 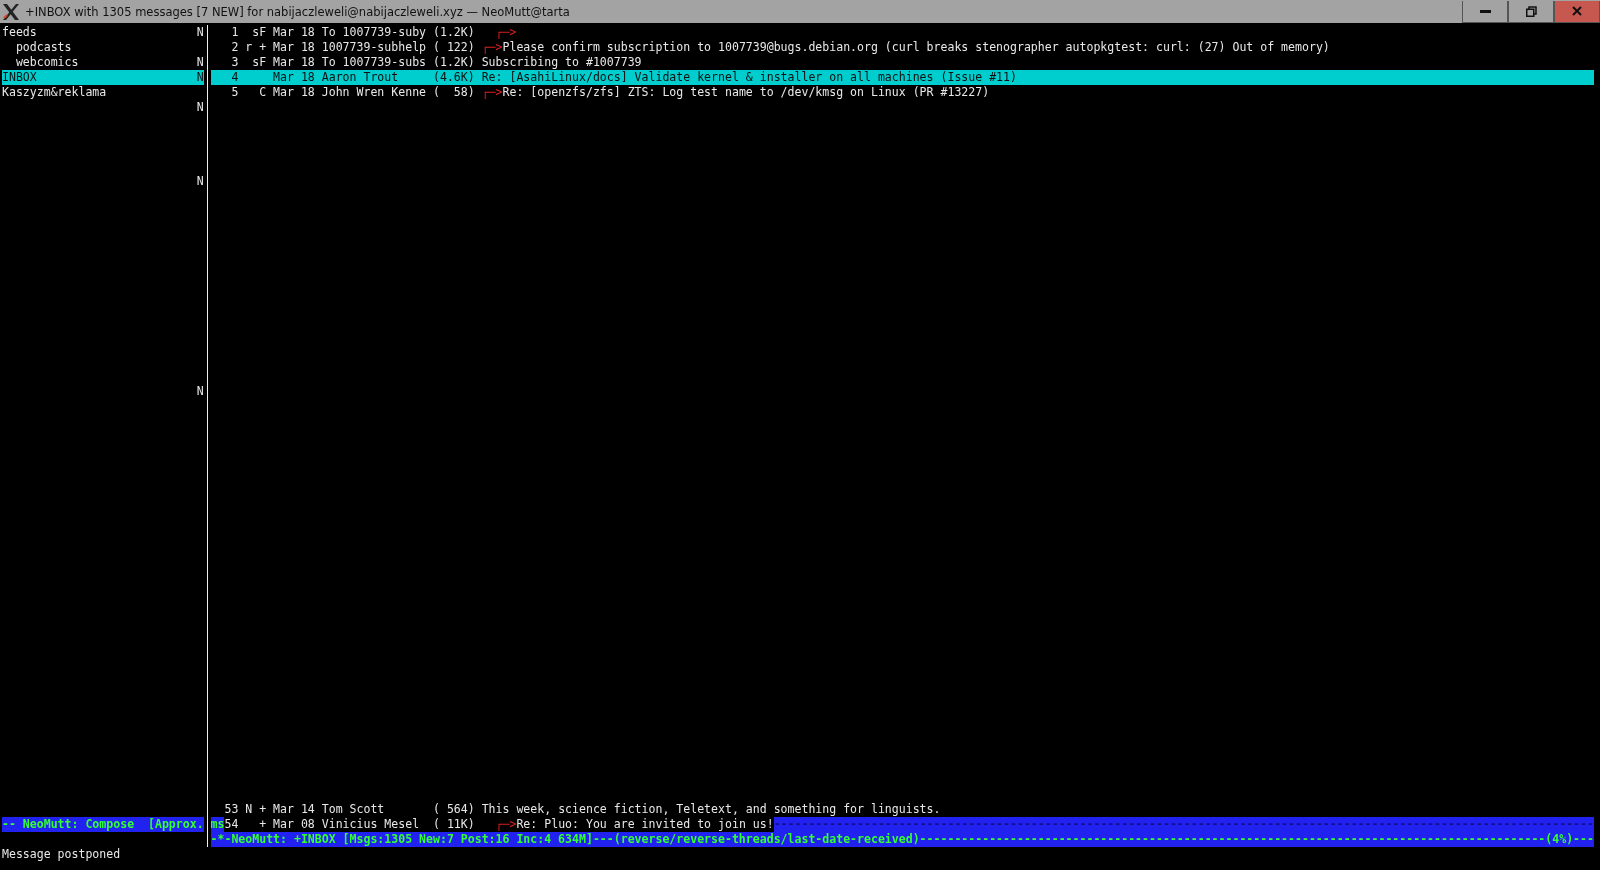 I want to click on status-bar: -*-NeoMutt: +INBOX [Msgs:1305 New:7 Post:16 Inc:4 634M]---(reverse/reverse-threads/last-date-received)------------------------------------------------------------------------------------------(4%)---, so click(x=902, y=839).